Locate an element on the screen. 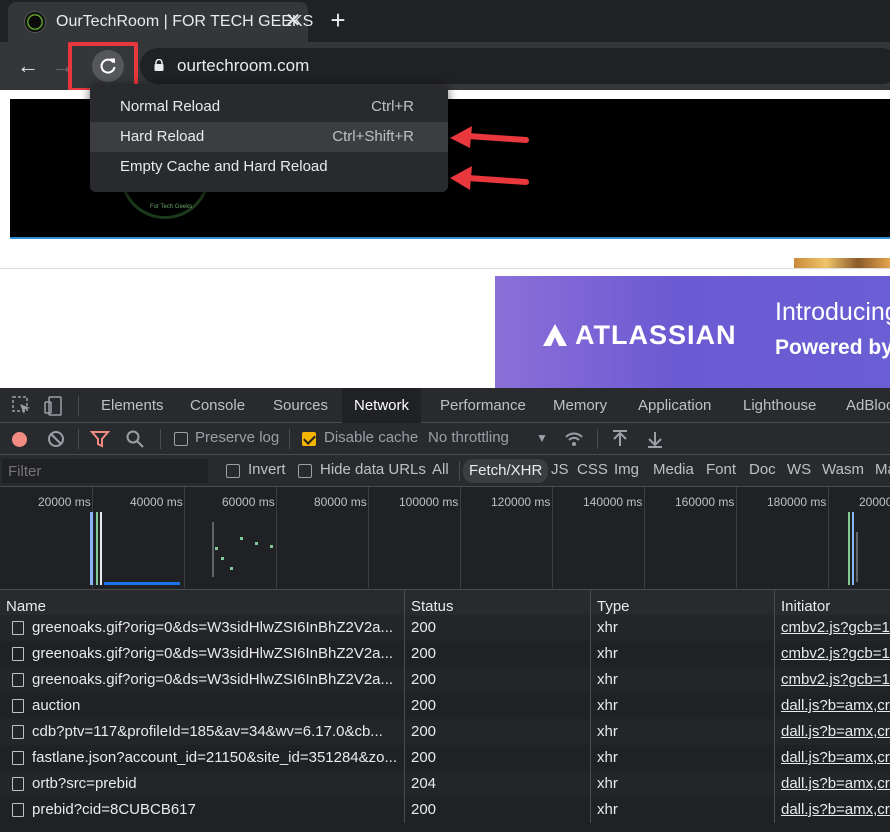  filter-type-fetch-xhr: Fetch/XHR is located at coordinates (506, 471).